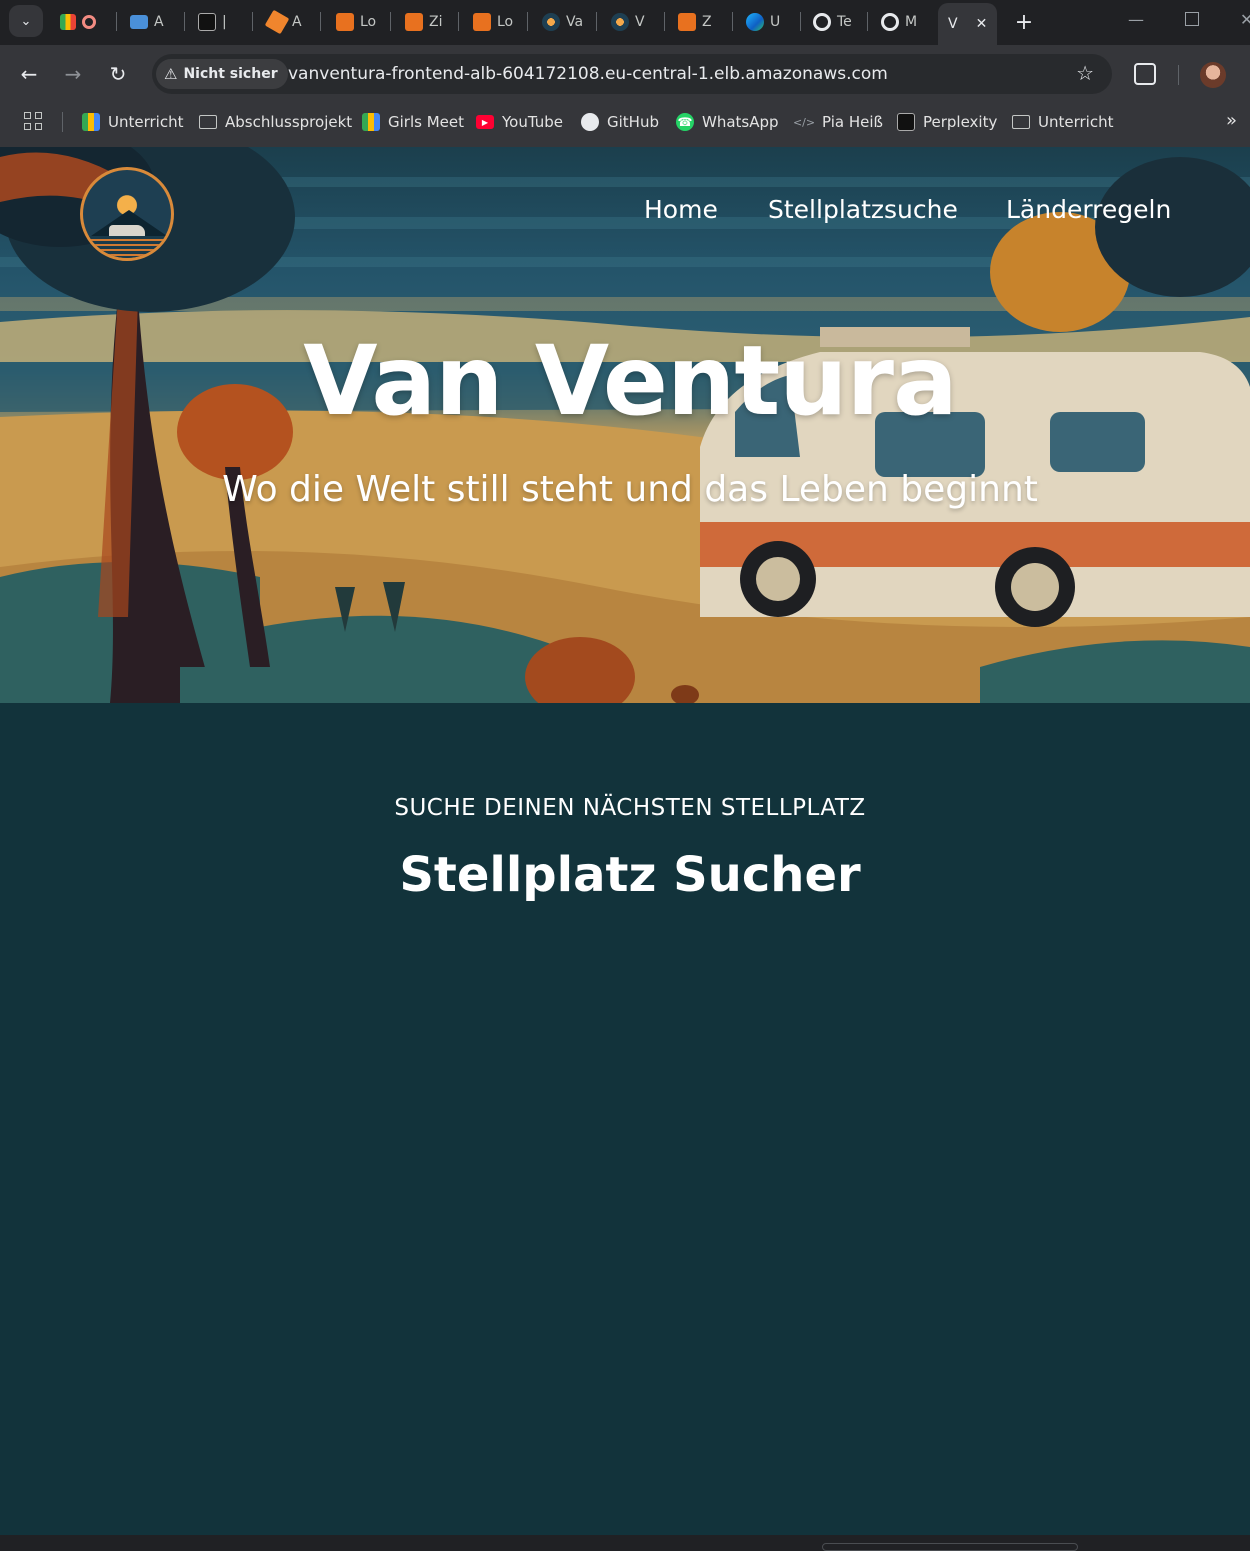 The image size is (1250, 1551). Describe the element at coordinates (707, 21) in the screenshot. I see `tab-label: Z` at that location.